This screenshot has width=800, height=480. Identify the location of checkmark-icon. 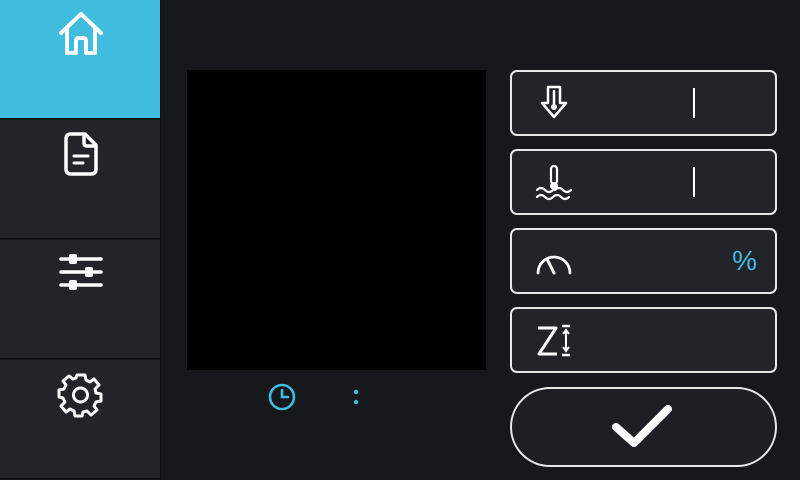
(642, 426).